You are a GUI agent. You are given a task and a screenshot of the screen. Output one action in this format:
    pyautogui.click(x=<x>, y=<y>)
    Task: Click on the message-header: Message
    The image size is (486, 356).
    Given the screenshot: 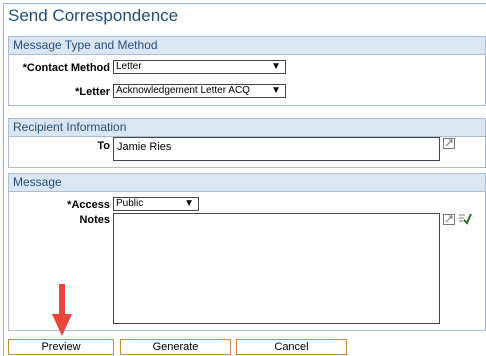 What is the action you would take?
    pyautogui.click(x=247, y=183)
    